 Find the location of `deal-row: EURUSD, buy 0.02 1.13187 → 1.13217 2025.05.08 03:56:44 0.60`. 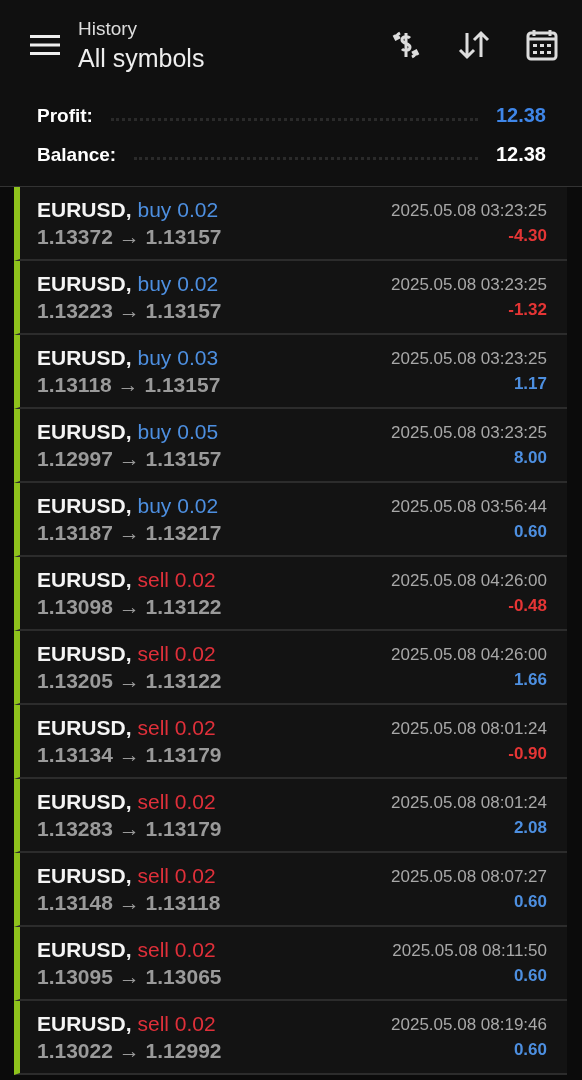

deal-row: EURUSD, buy 0.02 1.13187 → 1.13217 2025.05.08 03:56:44 0.60 is located at coordinates (290, 520).